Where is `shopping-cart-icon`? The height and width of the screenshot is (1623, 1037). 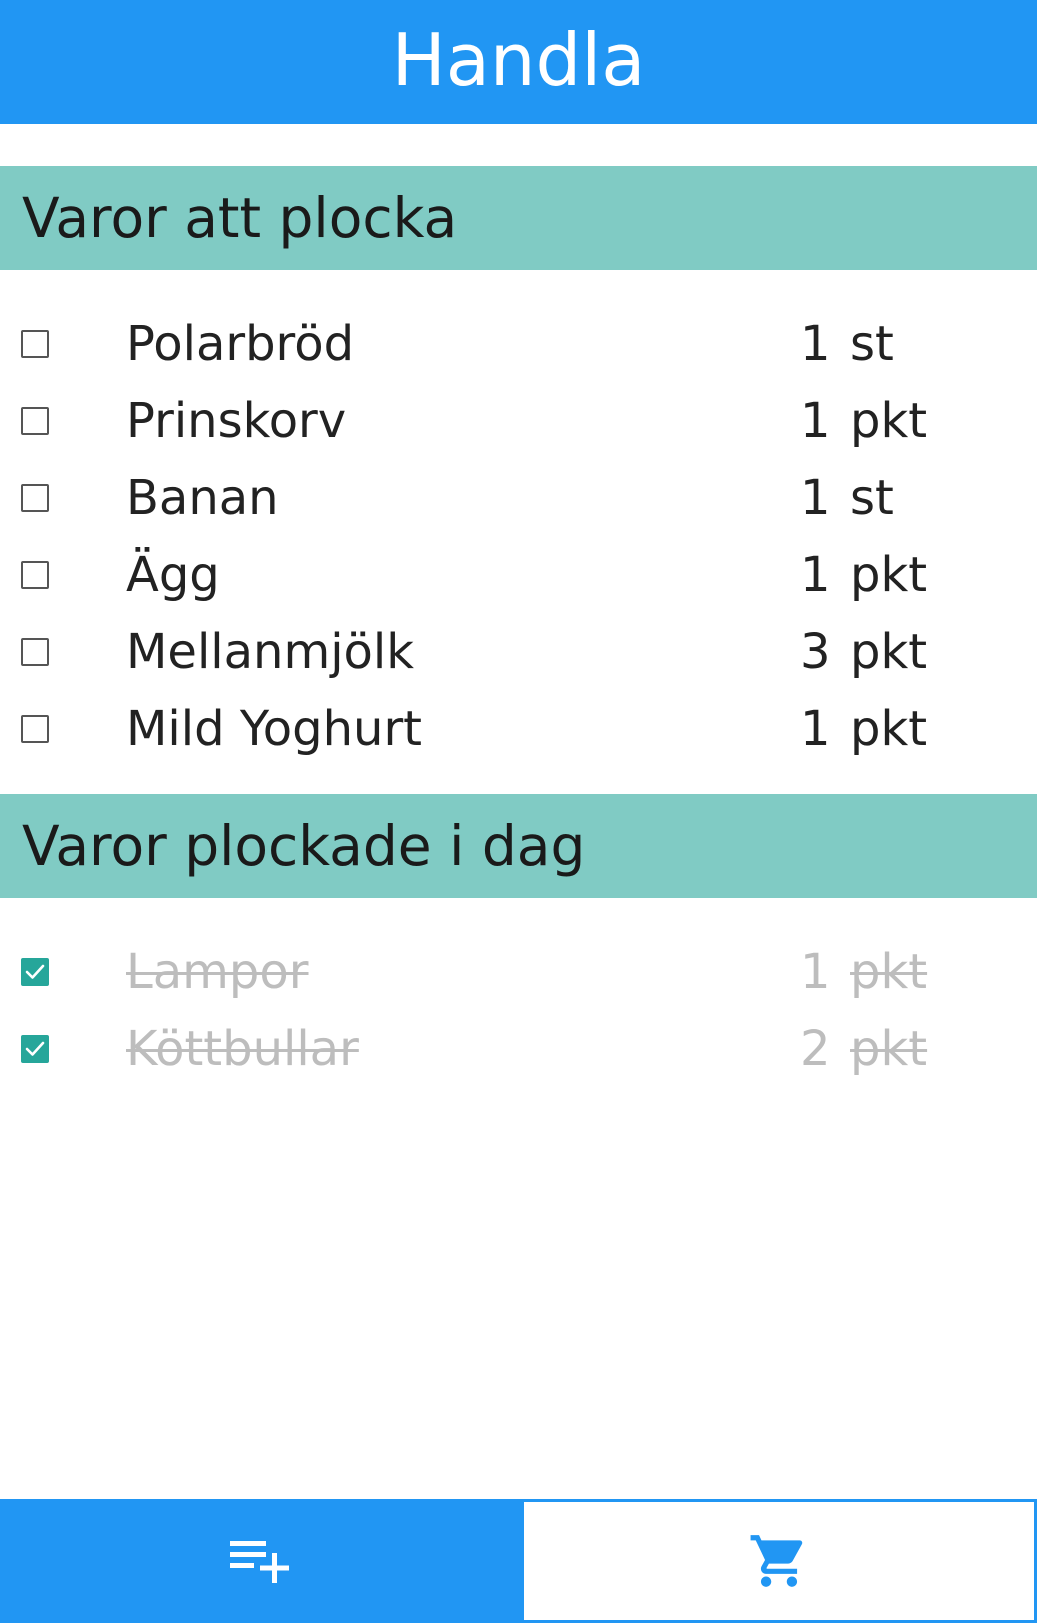
shopping-cart-icon is located at coordinates (776, 1561).